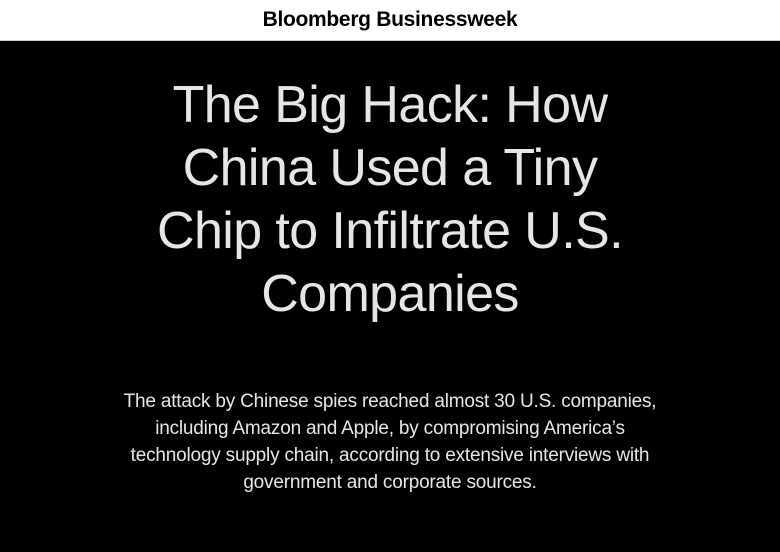  I want to click on headline-line: Companies, so click(390, 294).